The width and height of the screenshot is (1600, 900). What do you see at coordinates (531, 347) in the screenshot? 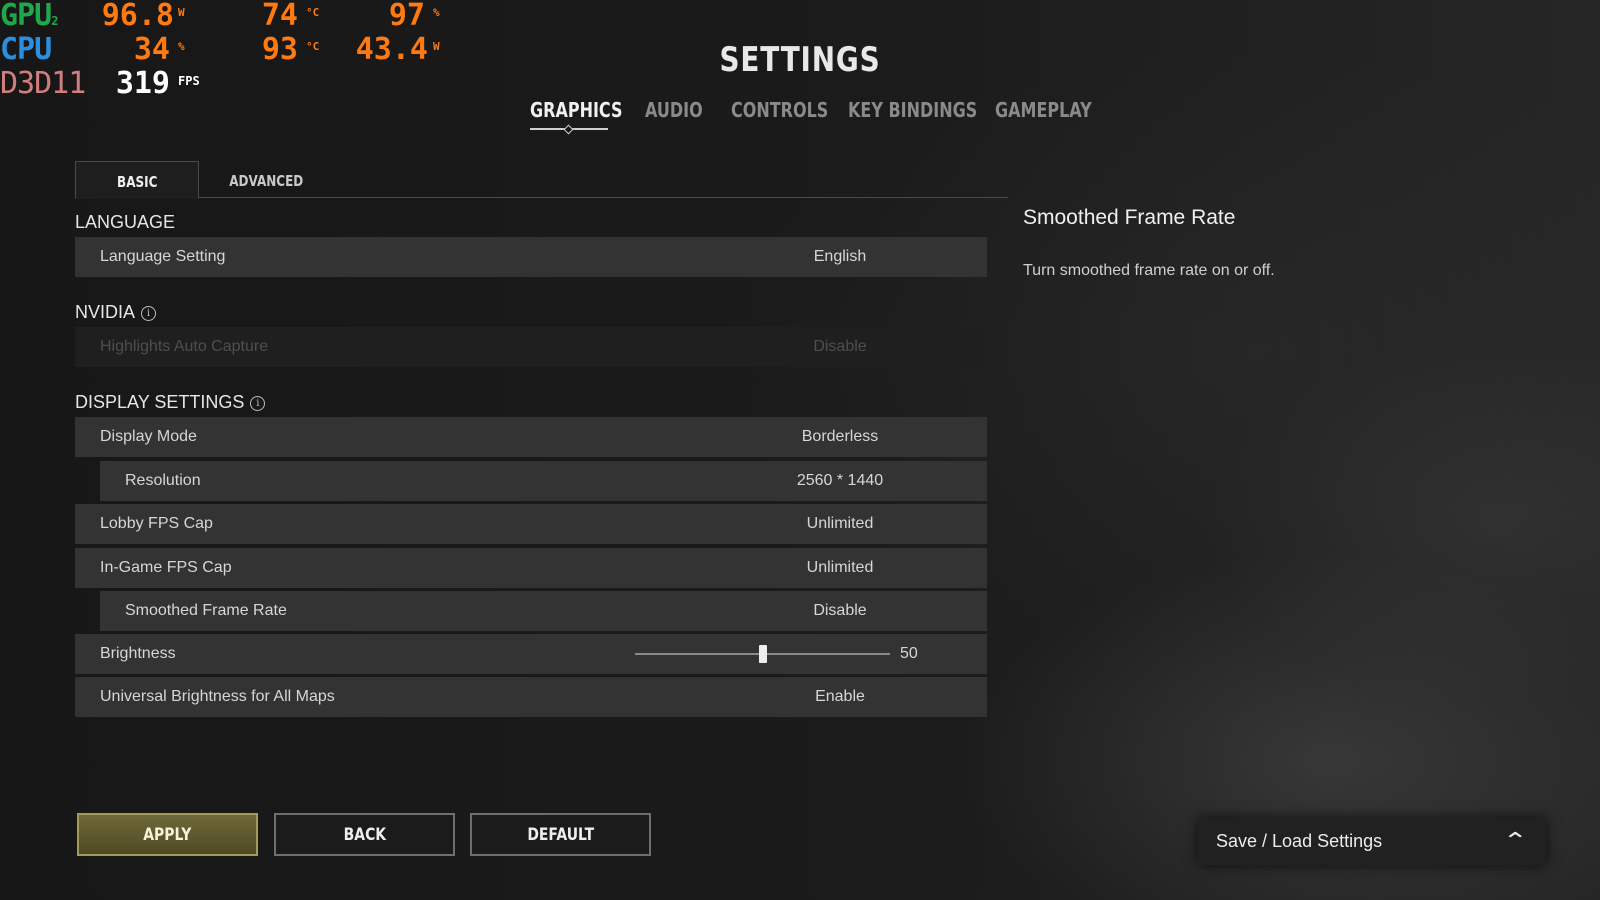
I see `setting-row-highlights-auto-capture: Highlights Auto Capture Disable` at bounding box center [531, 347].